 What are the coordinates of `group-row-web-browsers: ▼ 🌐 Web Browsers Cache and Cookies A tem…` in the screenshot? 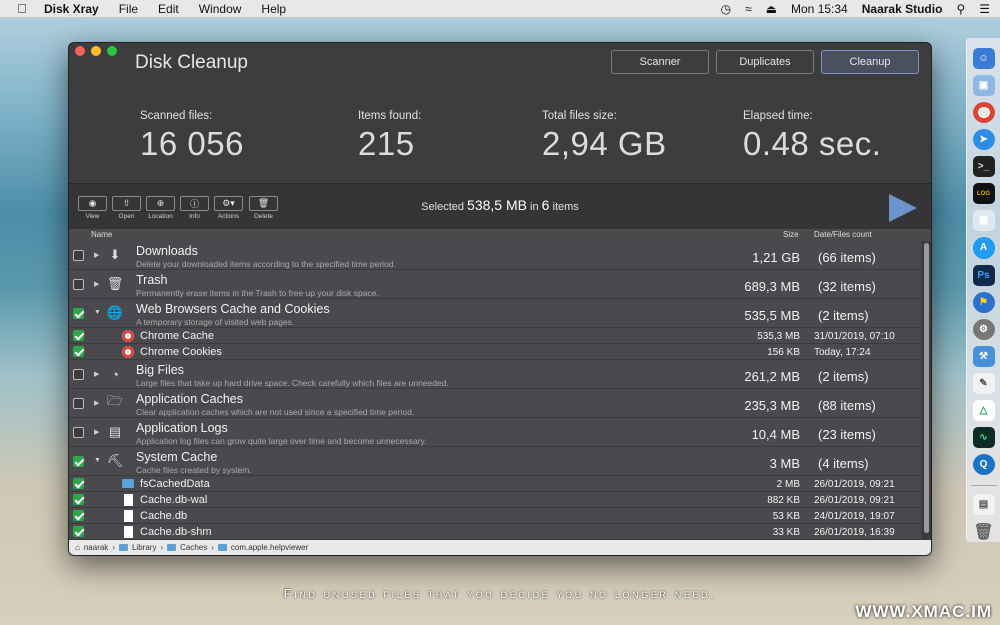 It's located at (495, 313).